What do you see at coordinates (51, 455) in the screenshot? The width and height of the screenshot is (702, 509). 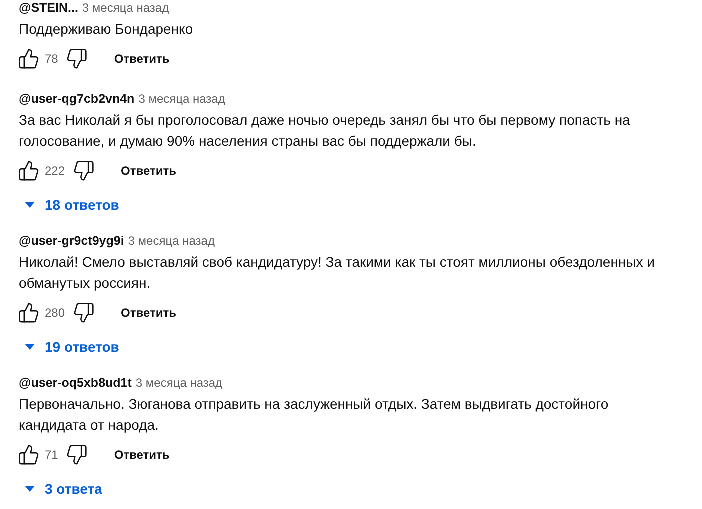 I see `like-count: 71` at bounding box center [51, 455].